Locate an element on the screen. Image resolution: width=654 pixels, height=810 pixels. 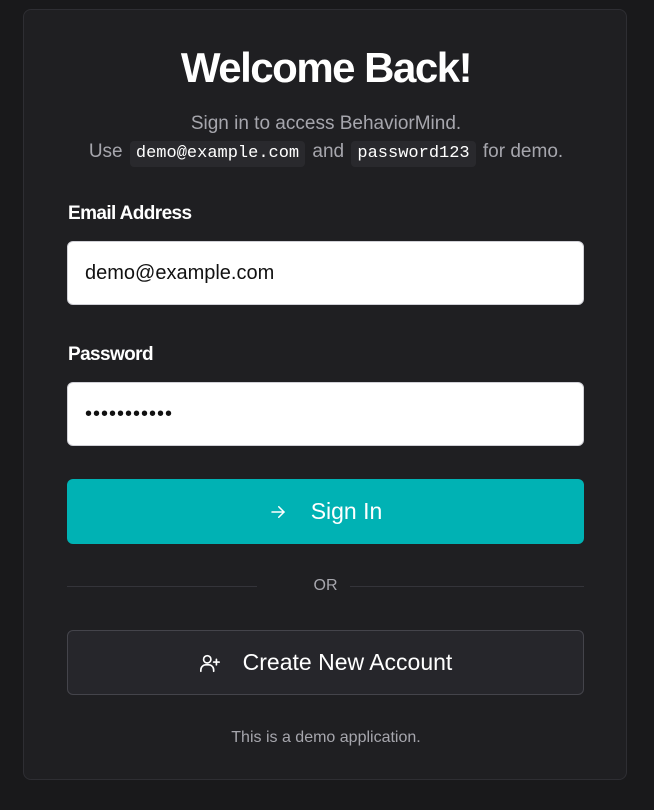
password-field is located at coordinates (325, 414).